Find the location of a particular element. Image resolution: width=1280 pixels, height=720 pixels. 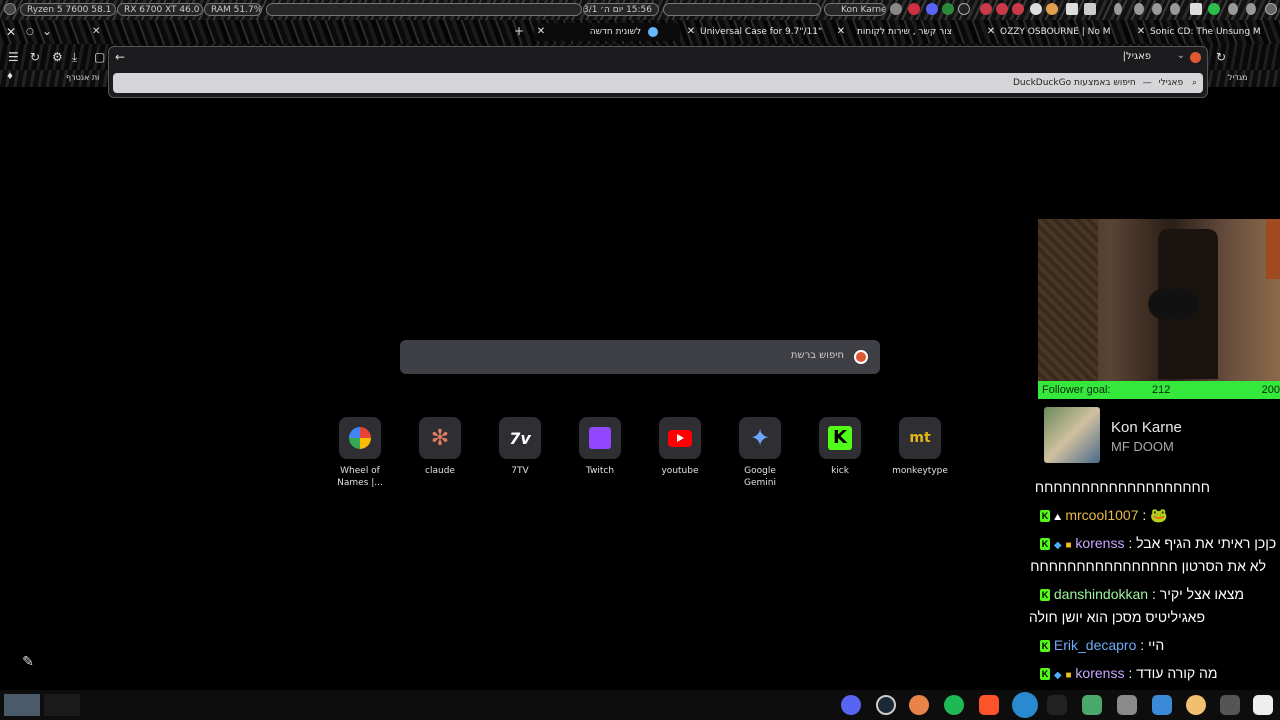

steam-icon is located at coordinates (886, 705).